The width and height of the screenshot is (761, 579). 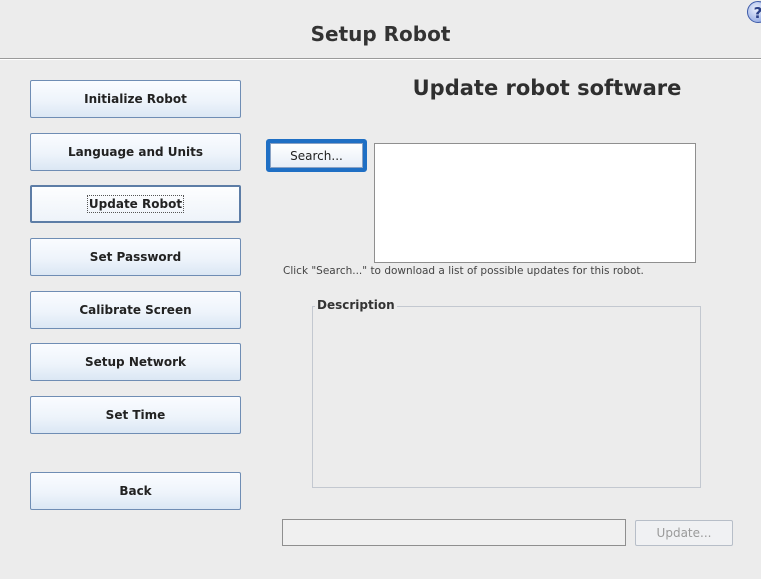 I want to click on description-label: Description, so click(x=356, y=305).